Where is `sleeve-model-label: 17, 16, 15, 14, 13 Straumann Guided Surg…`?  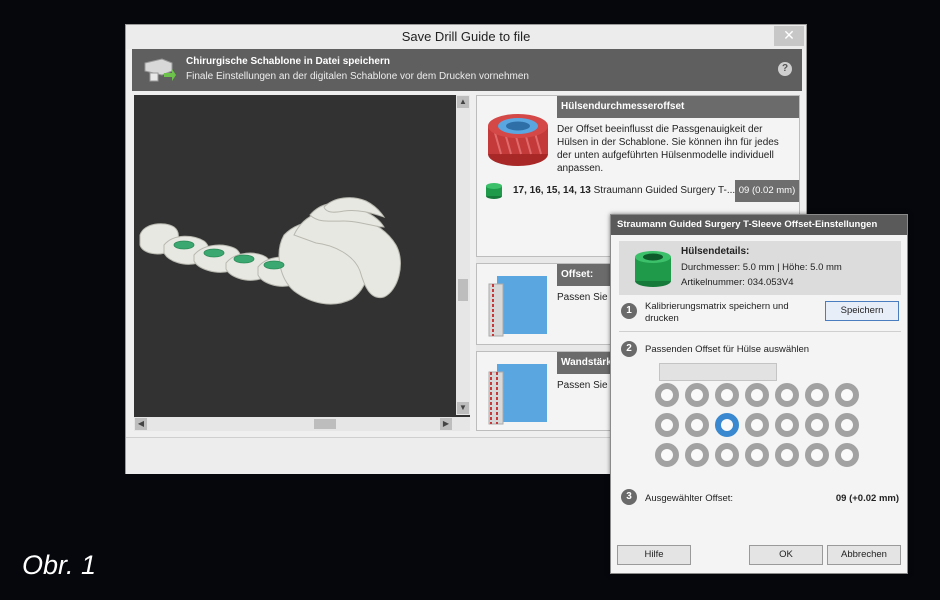 sleeve-model-label: 17, 16, 15, 14, 13 Straumann Guided Surg… is located at coordinates (624, 190).